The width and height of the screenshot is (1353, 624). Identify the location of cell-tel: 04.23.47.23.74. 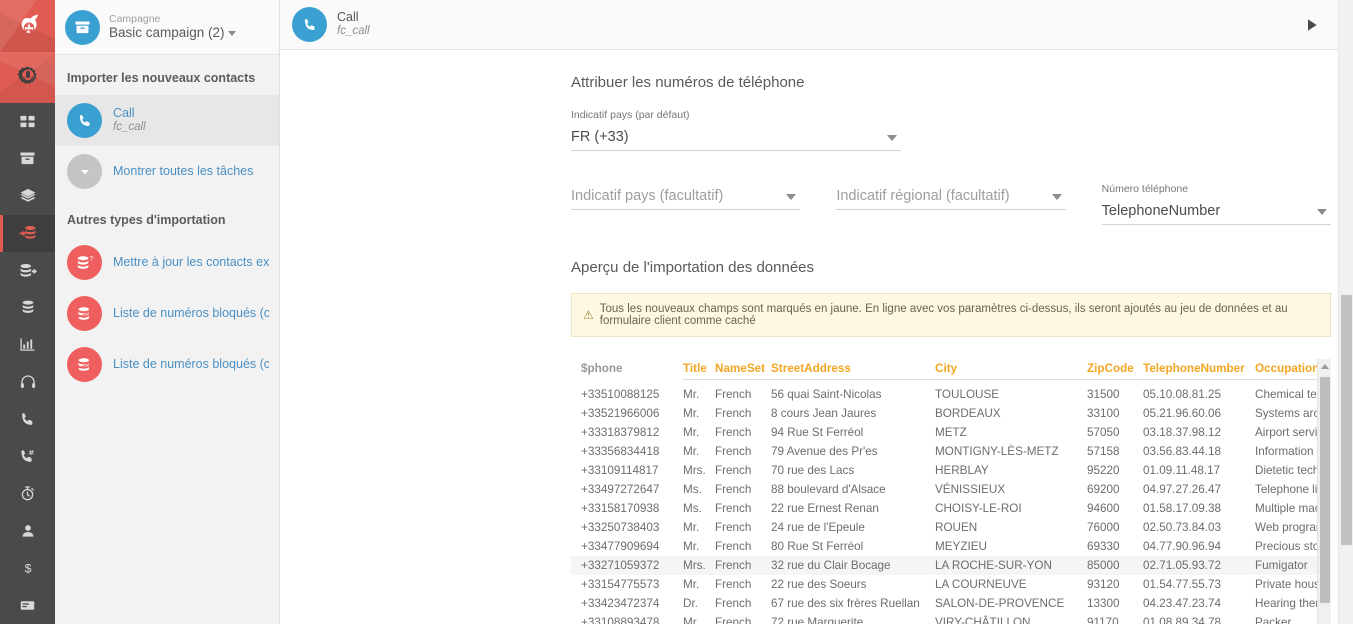
(1182, 603).